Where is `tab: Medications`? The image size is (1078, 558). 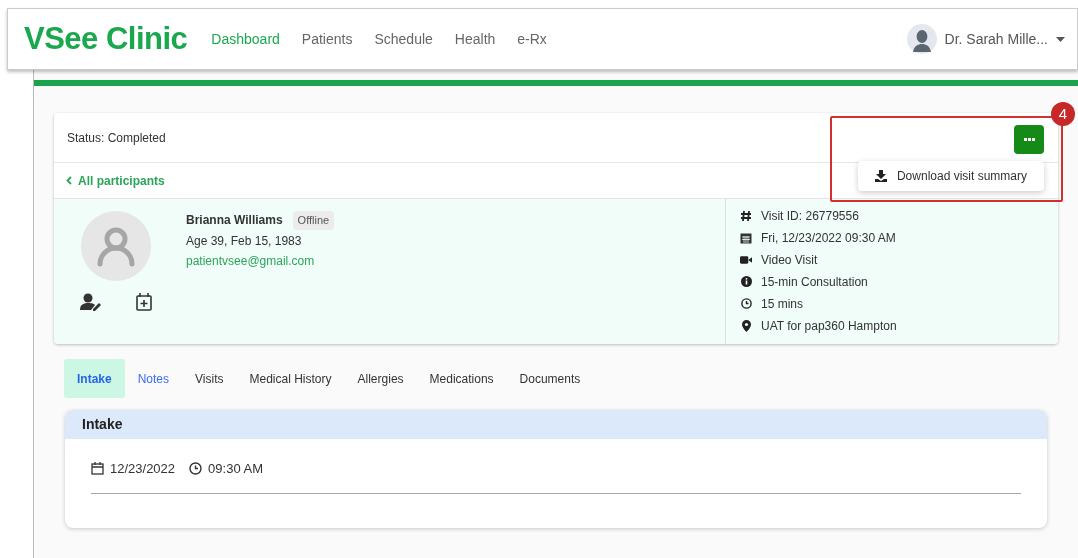 tab: Medications is located at coordinates (461, 378).